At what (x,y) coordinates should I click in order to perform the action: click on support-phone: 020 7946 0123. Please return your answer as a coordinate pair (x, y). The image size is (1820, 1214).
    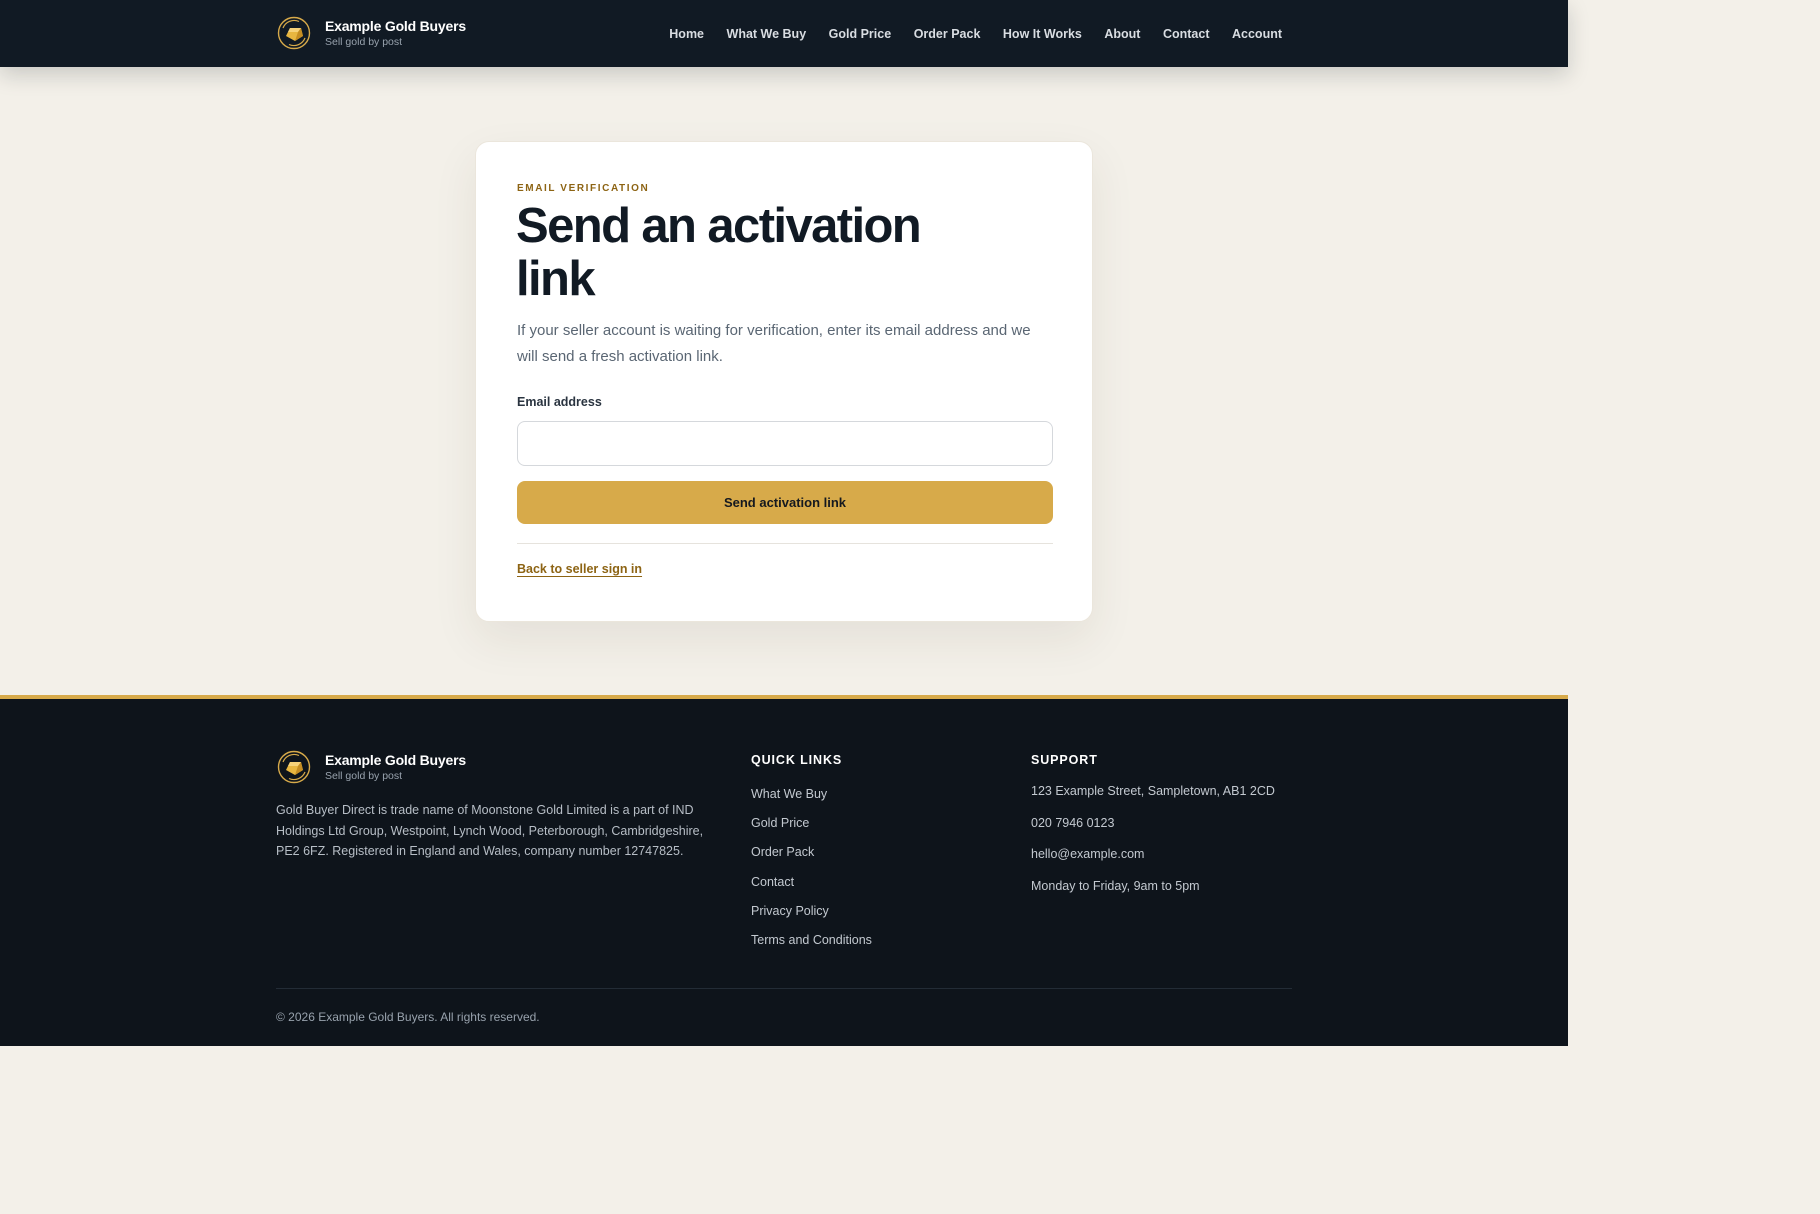
    Looking at the image, I should click on (1073, 822).